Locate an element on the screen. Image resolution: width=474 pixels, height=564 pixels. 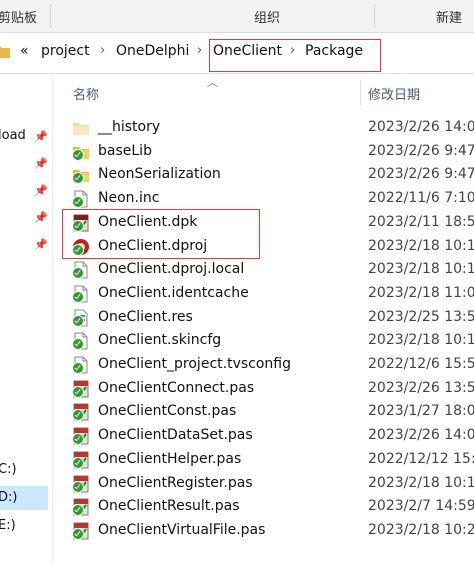
file-name: OneClient_project.tvsconfig is located at coordinates (194, 364).